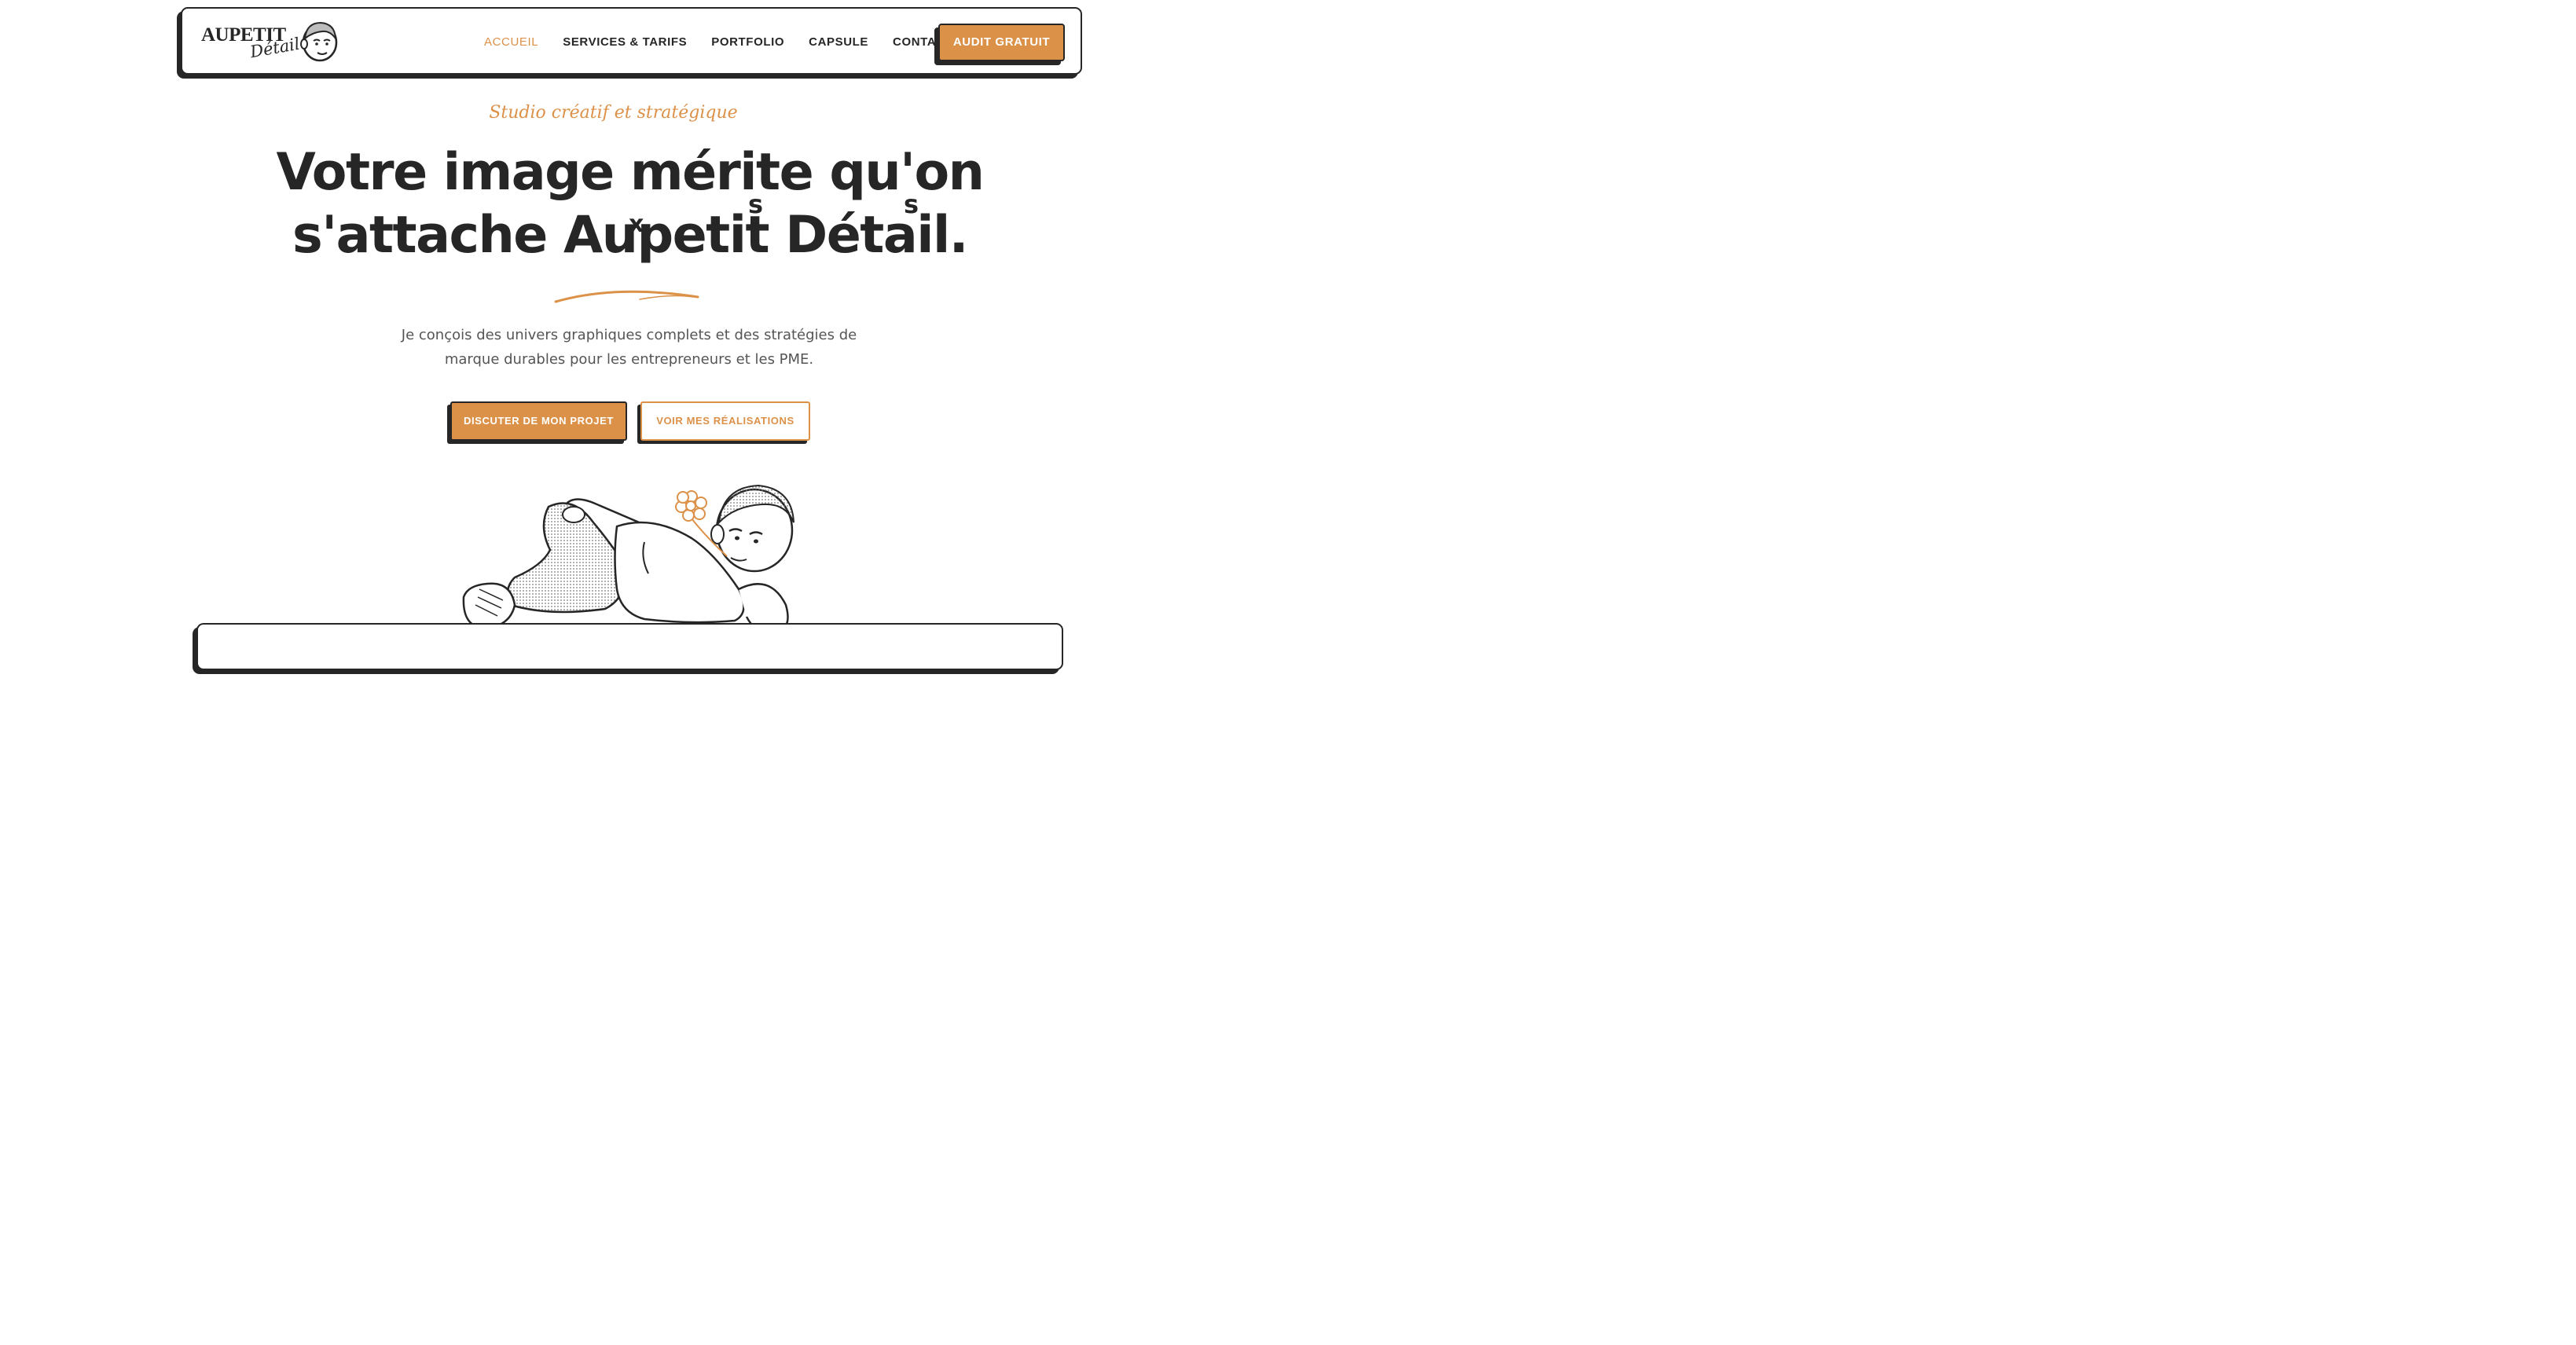 The width and height of the screenshot is (2576, 1345). I want to click on correction-mark-x: x, so click(636, 224).